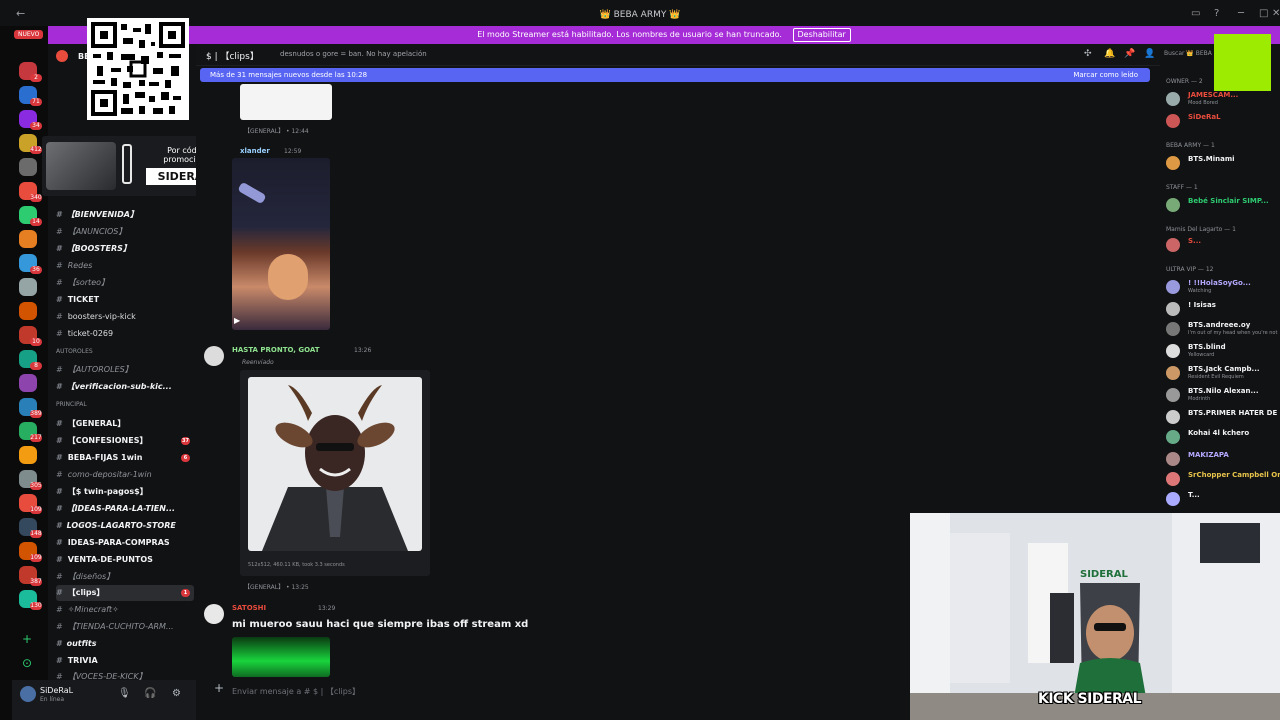 Image resolution: width=1280 pixels, height=720 pixels. I want to click on channel-item: # 【CONFESIONES】 37, so click(125, 441).